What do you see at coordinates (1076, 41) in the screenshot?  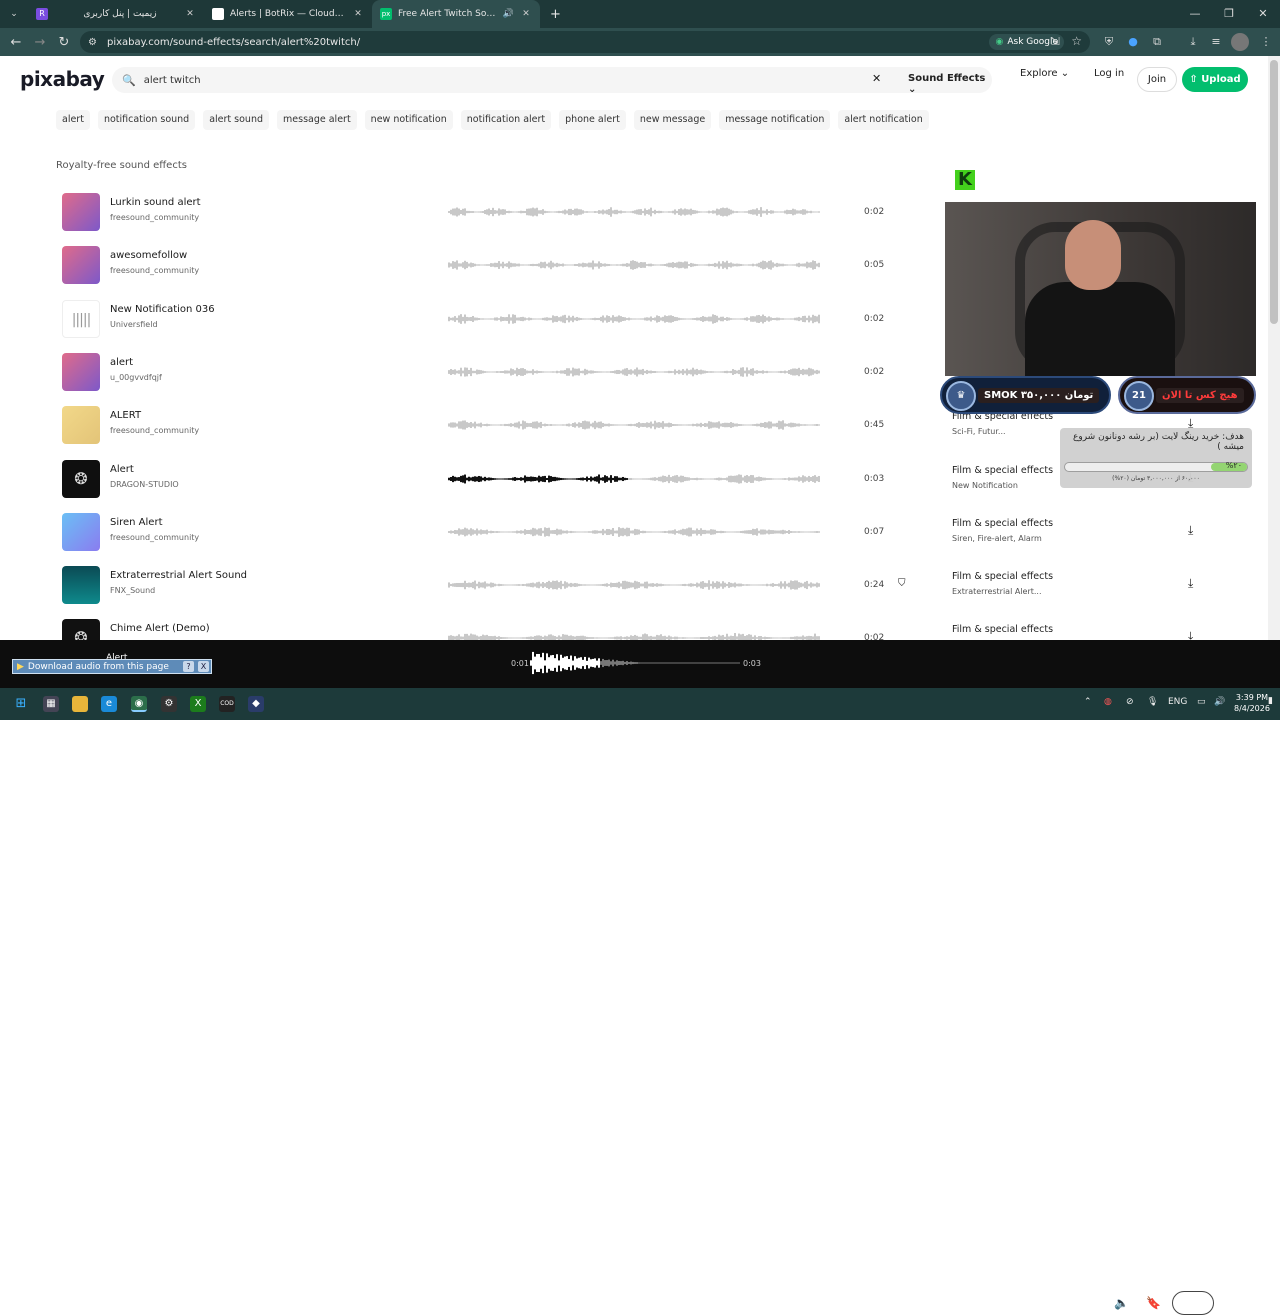 I see `bookmark-star-icon: ☆` at bounding box center [1076, 41].